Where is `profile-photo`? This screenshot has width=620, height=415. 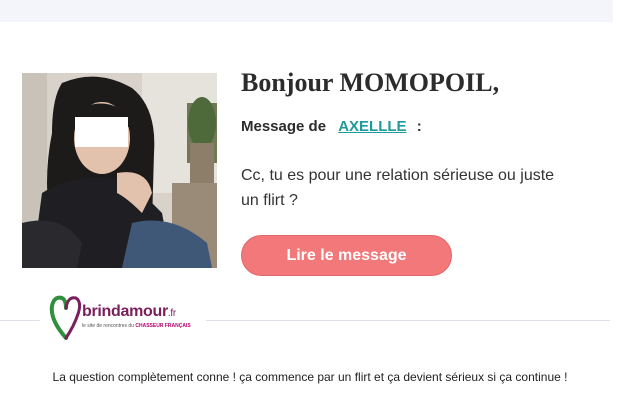 profile-photo is located at coordinates (119, 170).